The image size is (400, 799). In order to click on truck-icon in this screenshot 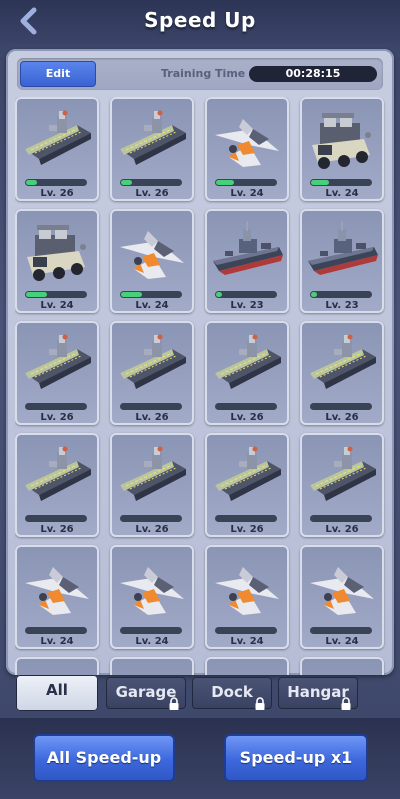, I will do `click(56, 253)`.